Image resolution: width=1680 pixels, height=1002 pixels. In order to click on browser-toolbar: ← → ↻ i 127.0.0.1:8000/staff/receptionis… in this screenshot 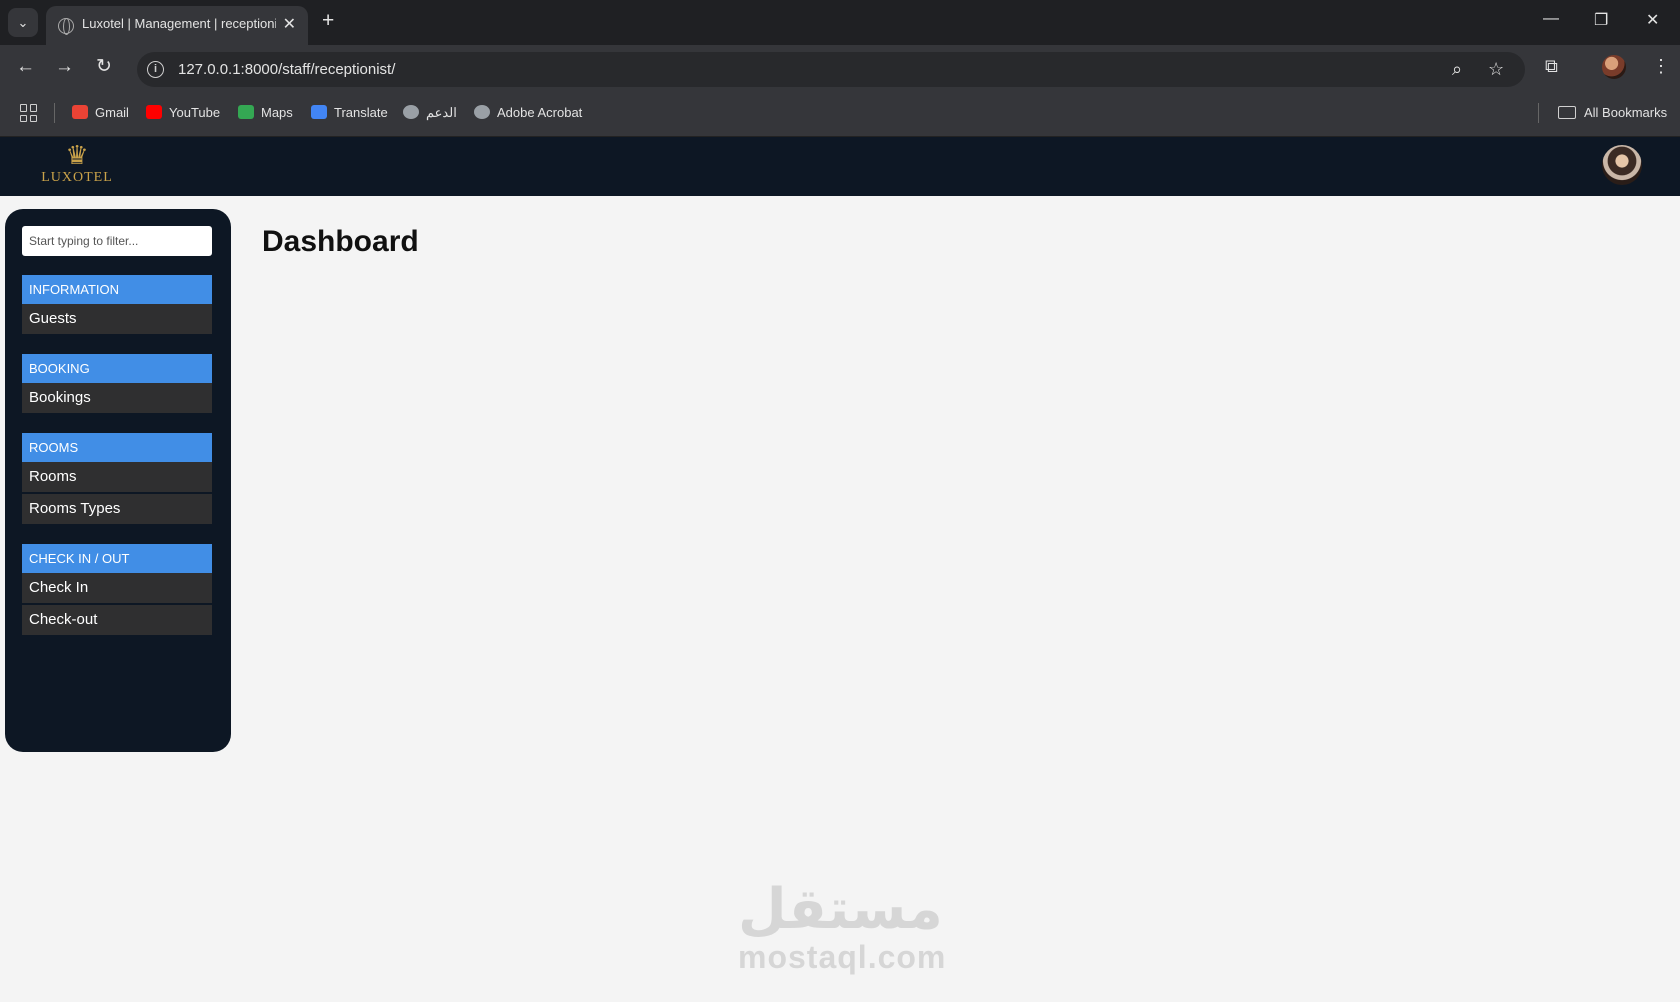, I will do `click(840, 68)`.